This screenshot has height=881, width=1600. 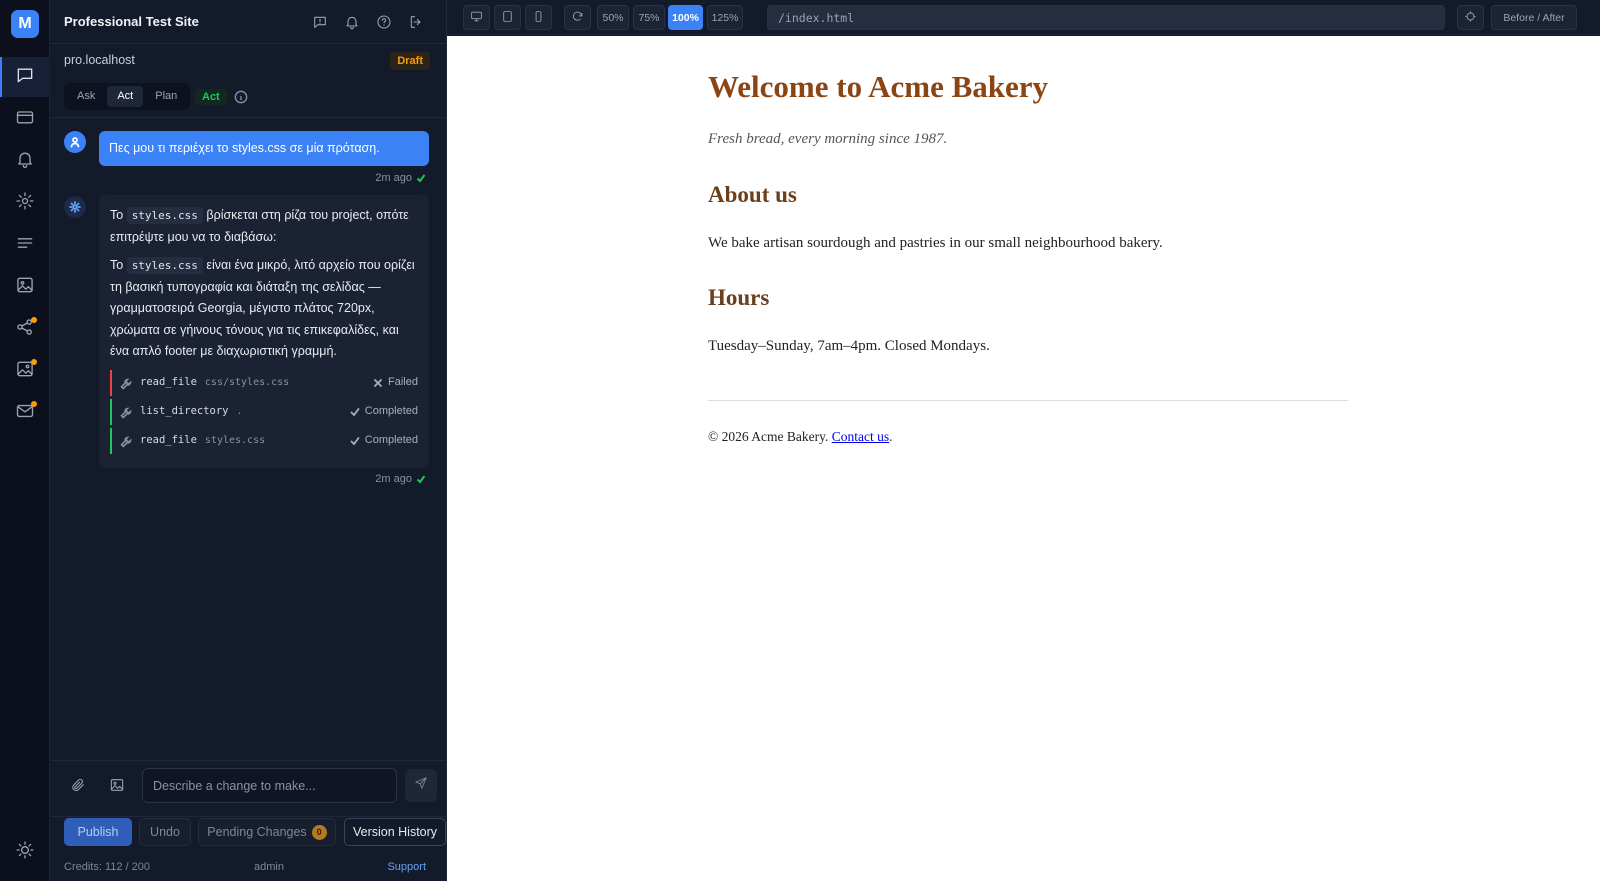 What do you see at coordinates (98, 832) in the screenshot?
I see `publish-button: Publish` at bounding box center [98, 832].